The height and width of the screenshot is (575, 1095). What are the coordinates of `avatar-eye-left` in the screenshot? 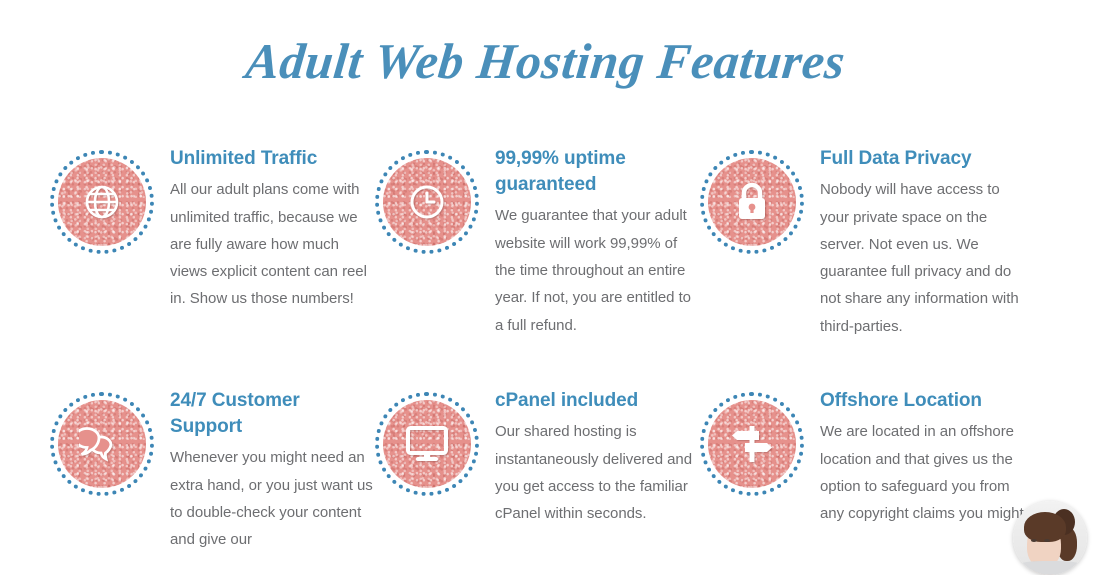 It's located at (1034, 540).